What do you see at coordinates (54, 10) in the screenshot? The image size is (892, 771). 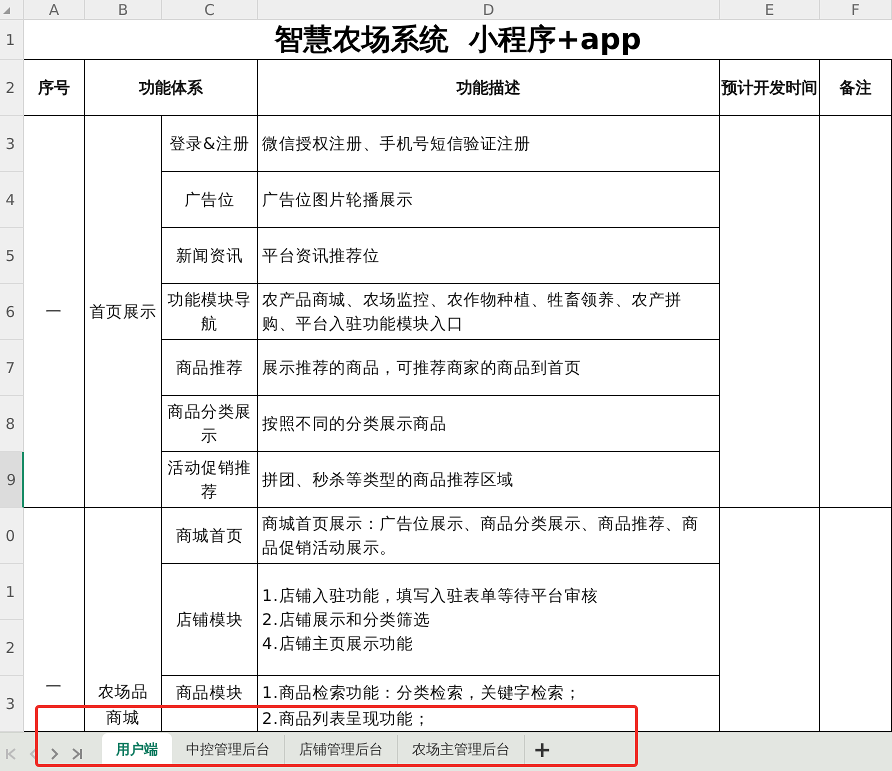 I see `column-header: A` at bounding box center [54, 10].